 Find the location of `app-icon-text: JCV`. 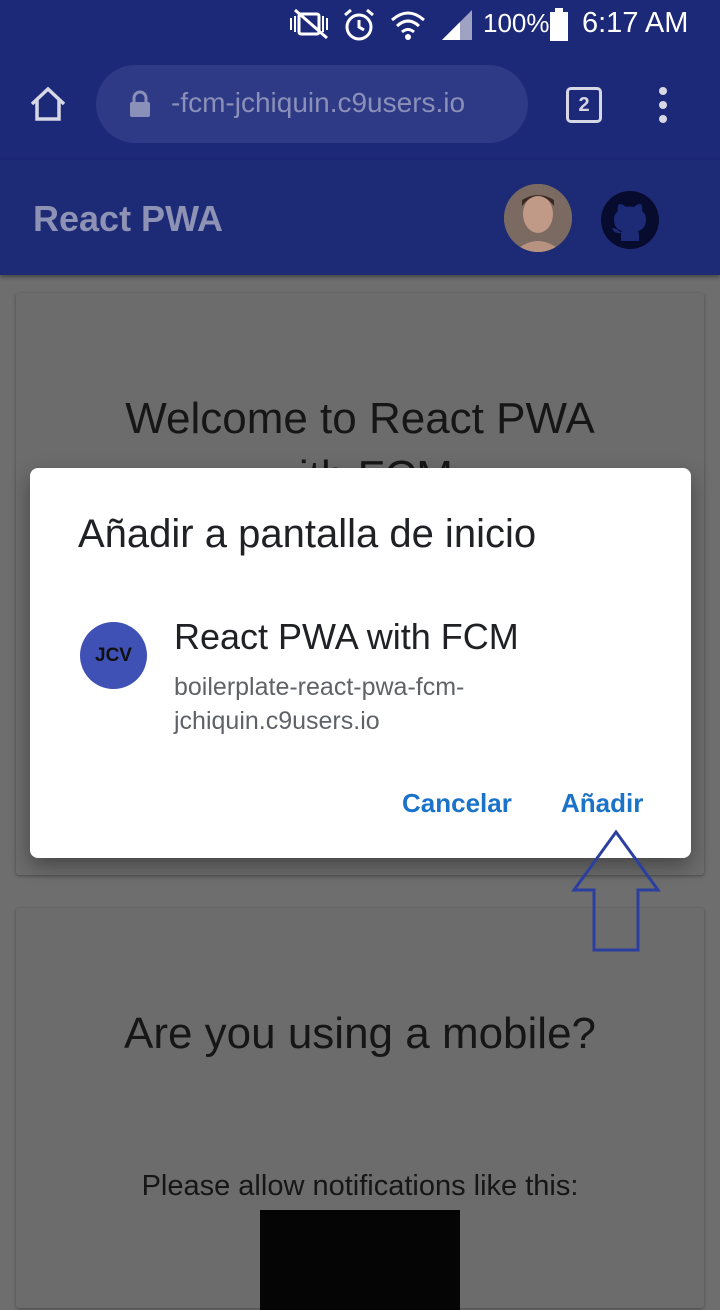

app-icon-text: JCV is located at coordinates (113, 655).